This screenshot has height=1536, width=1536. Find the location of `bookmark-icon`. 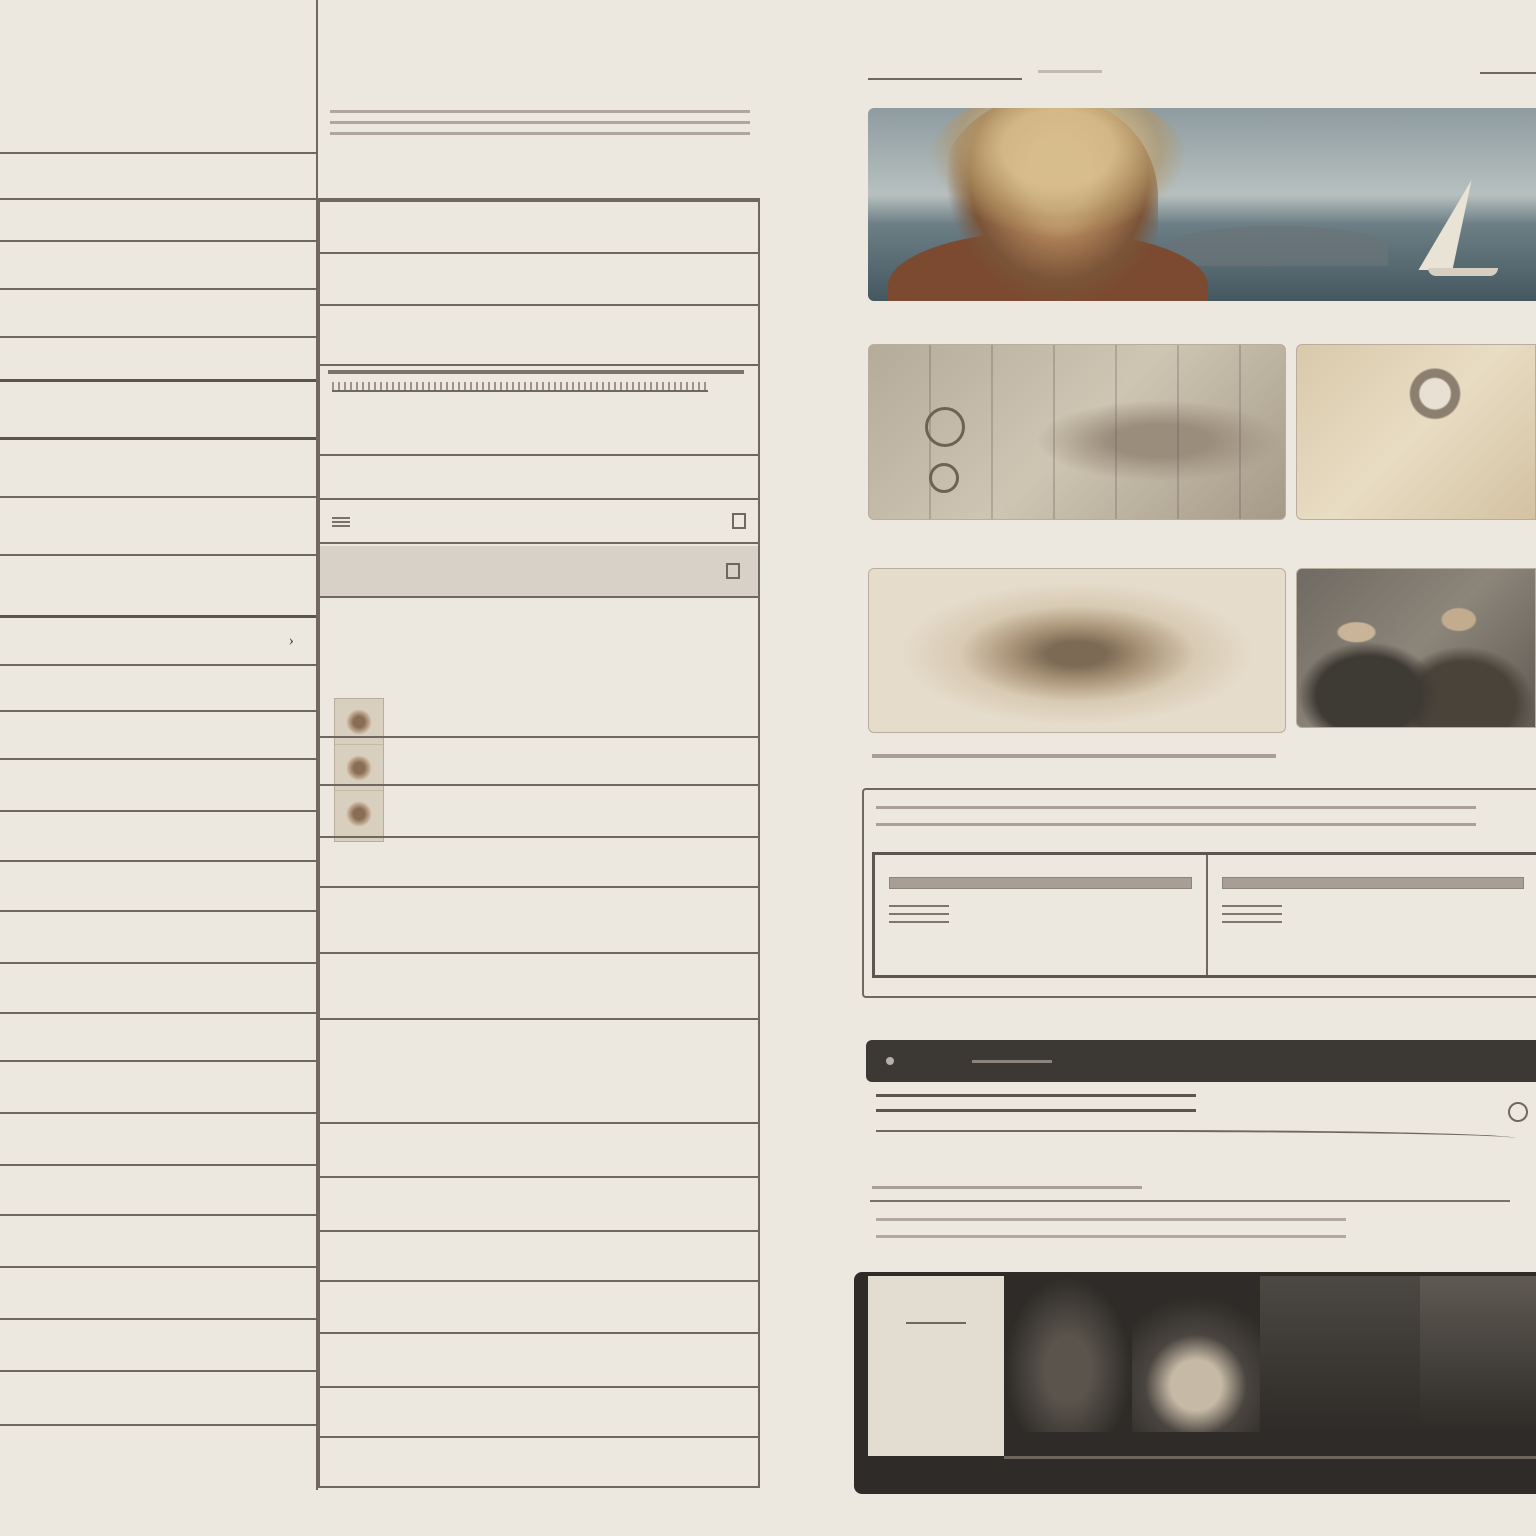

bookmark-icon is located at coordinates (733, 571).